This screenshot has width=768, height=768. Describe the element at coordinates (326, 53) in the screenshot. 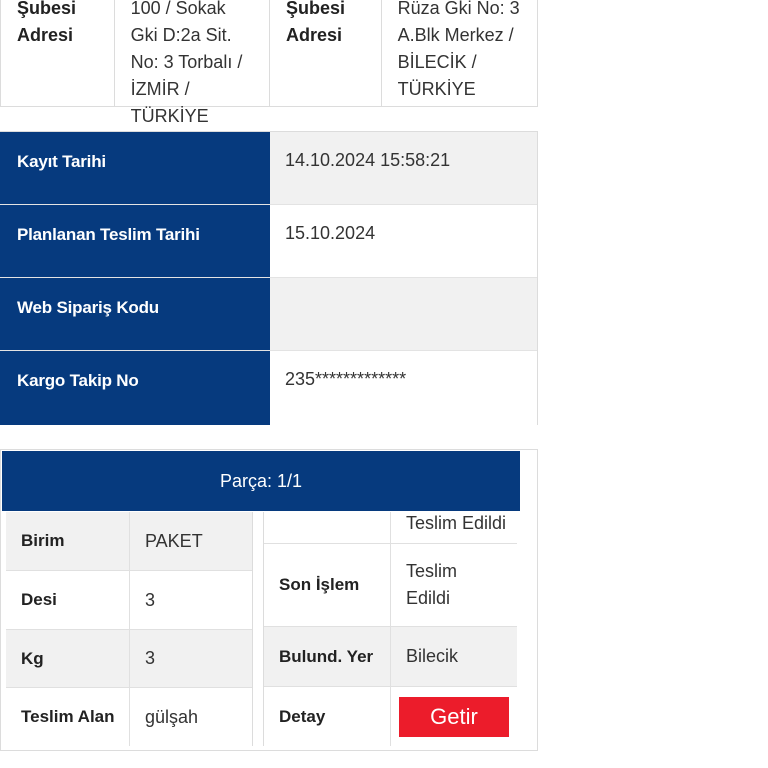

I see `receiver-address-label: Şubesi Adresi` at that location.